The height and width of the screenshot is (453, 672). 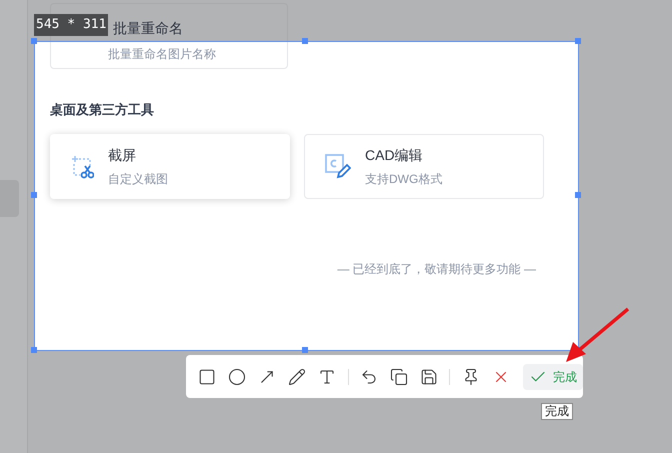 I want to click on pencil-icon, so click(x=297, y=376).